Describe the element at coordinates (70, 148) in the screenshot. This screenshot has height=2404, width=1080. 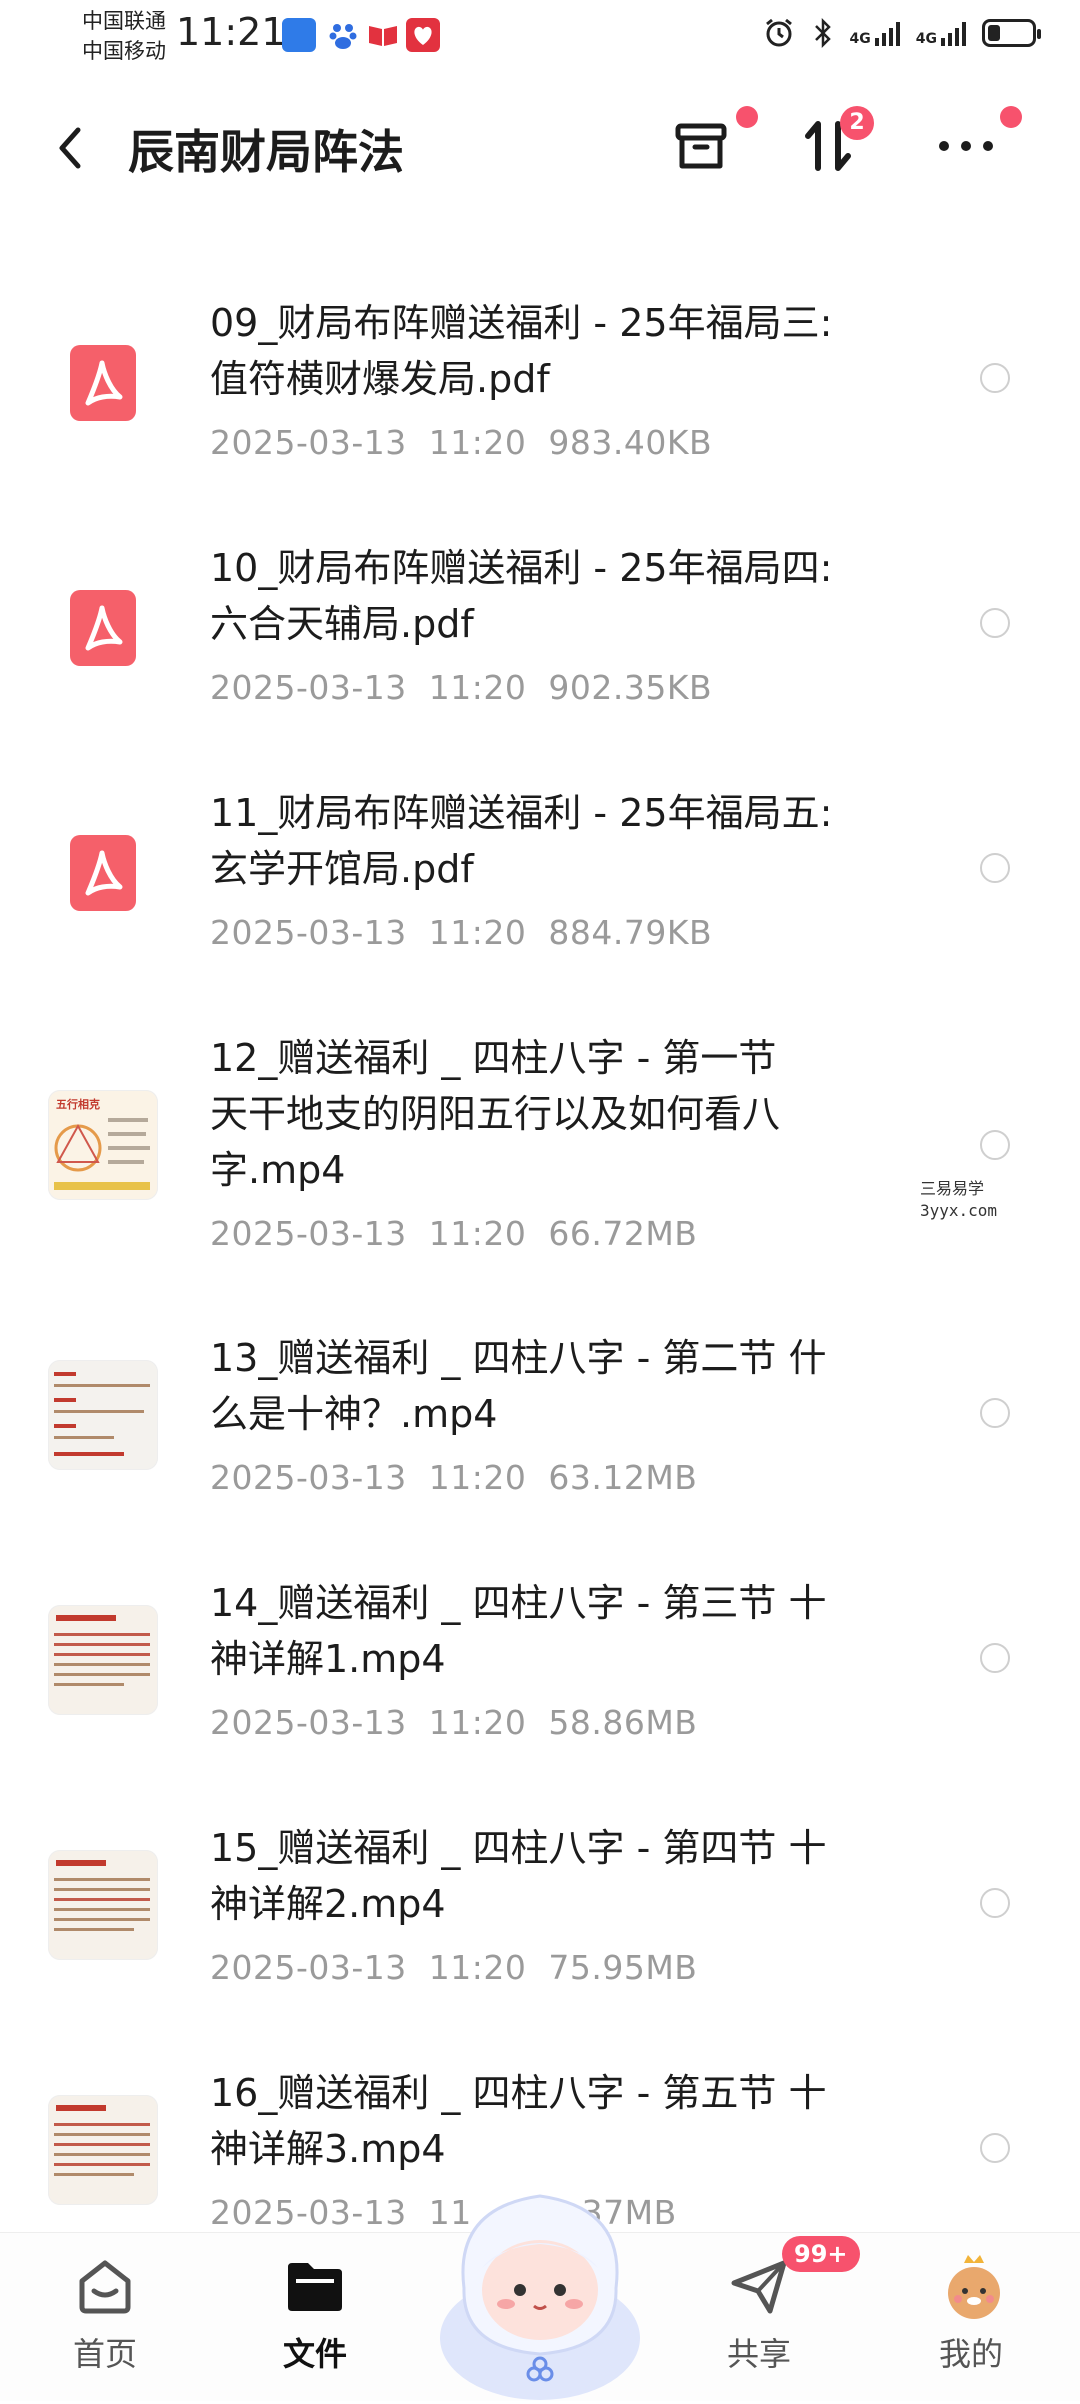
I see `chevron-left-icon` at that location.